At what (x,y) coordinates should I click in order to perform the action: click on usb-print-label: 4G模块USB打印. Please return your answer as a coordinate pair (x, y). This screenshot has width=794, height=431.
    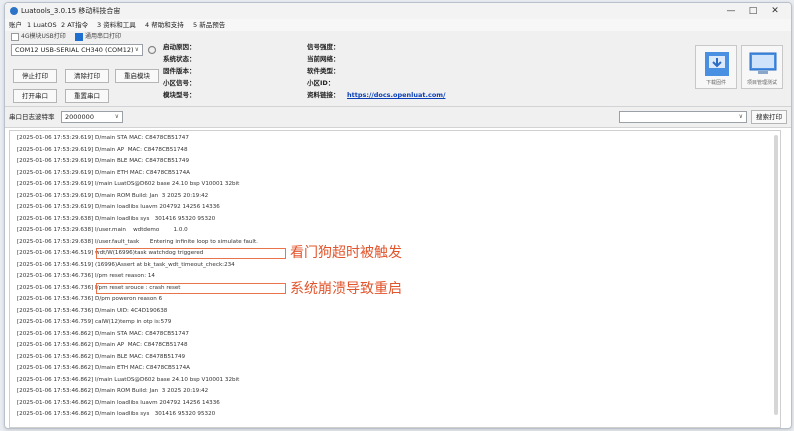
    Looking at the image, I should click on (43, 36).